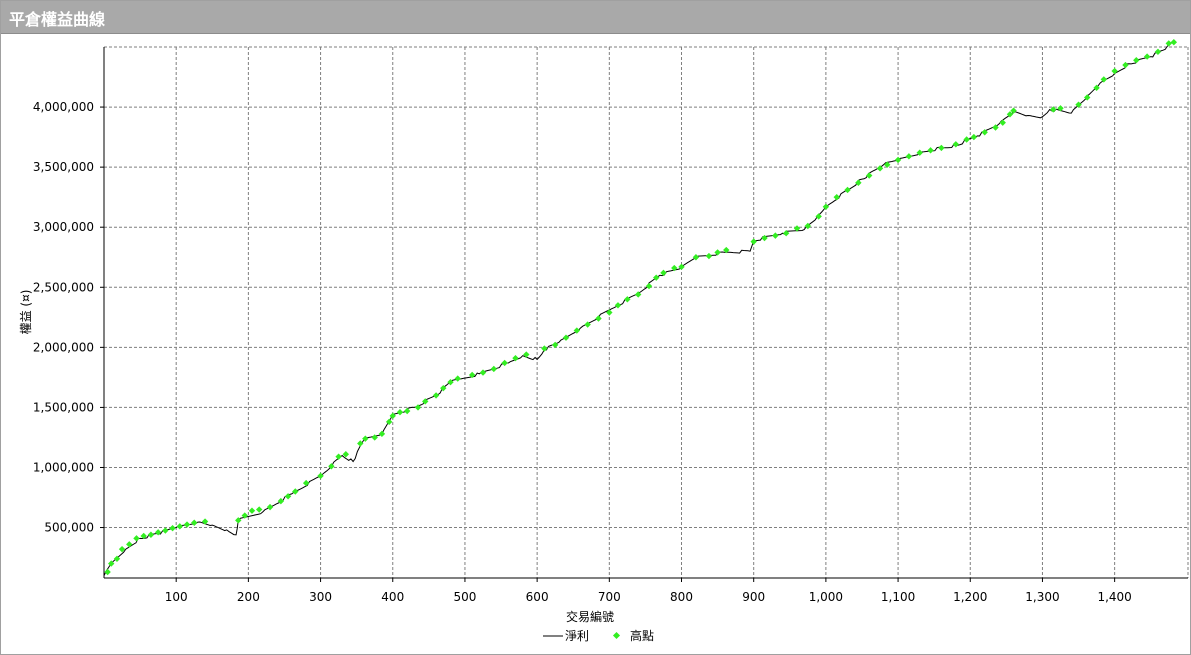  I want to click on y-tick-label: 3,000,000, so click(63, 227).